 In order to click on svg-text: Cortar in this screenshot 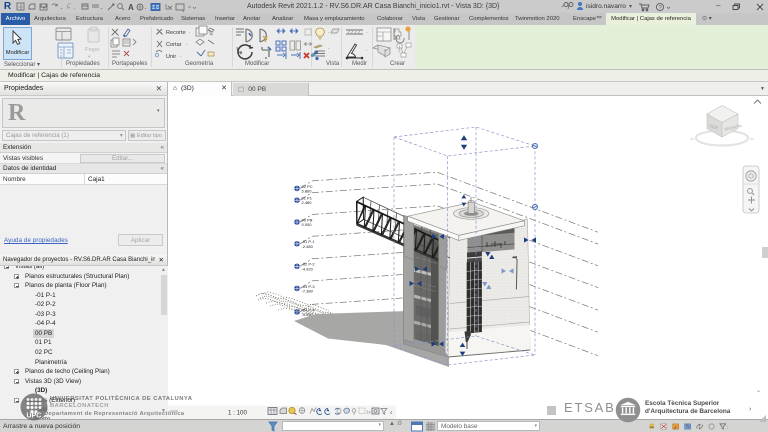, I will do `click(174, 45)`.